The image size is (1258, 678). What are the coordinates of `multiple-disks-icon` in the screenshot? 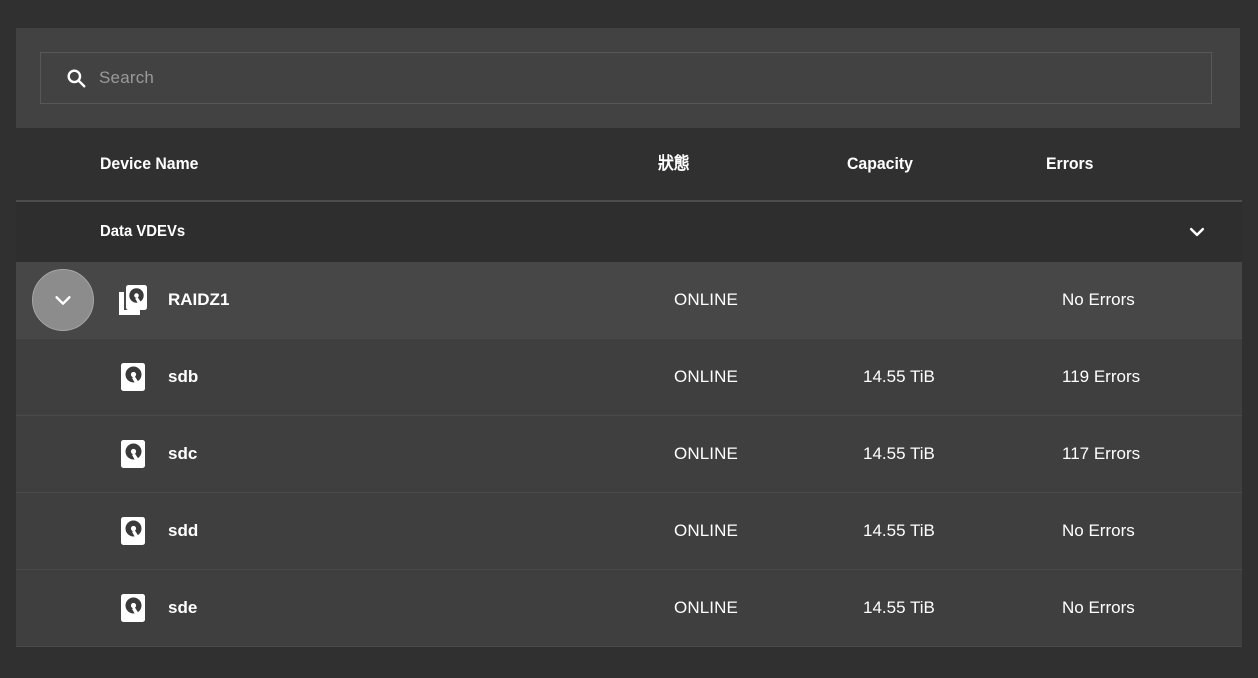 It's located at (133, 300).